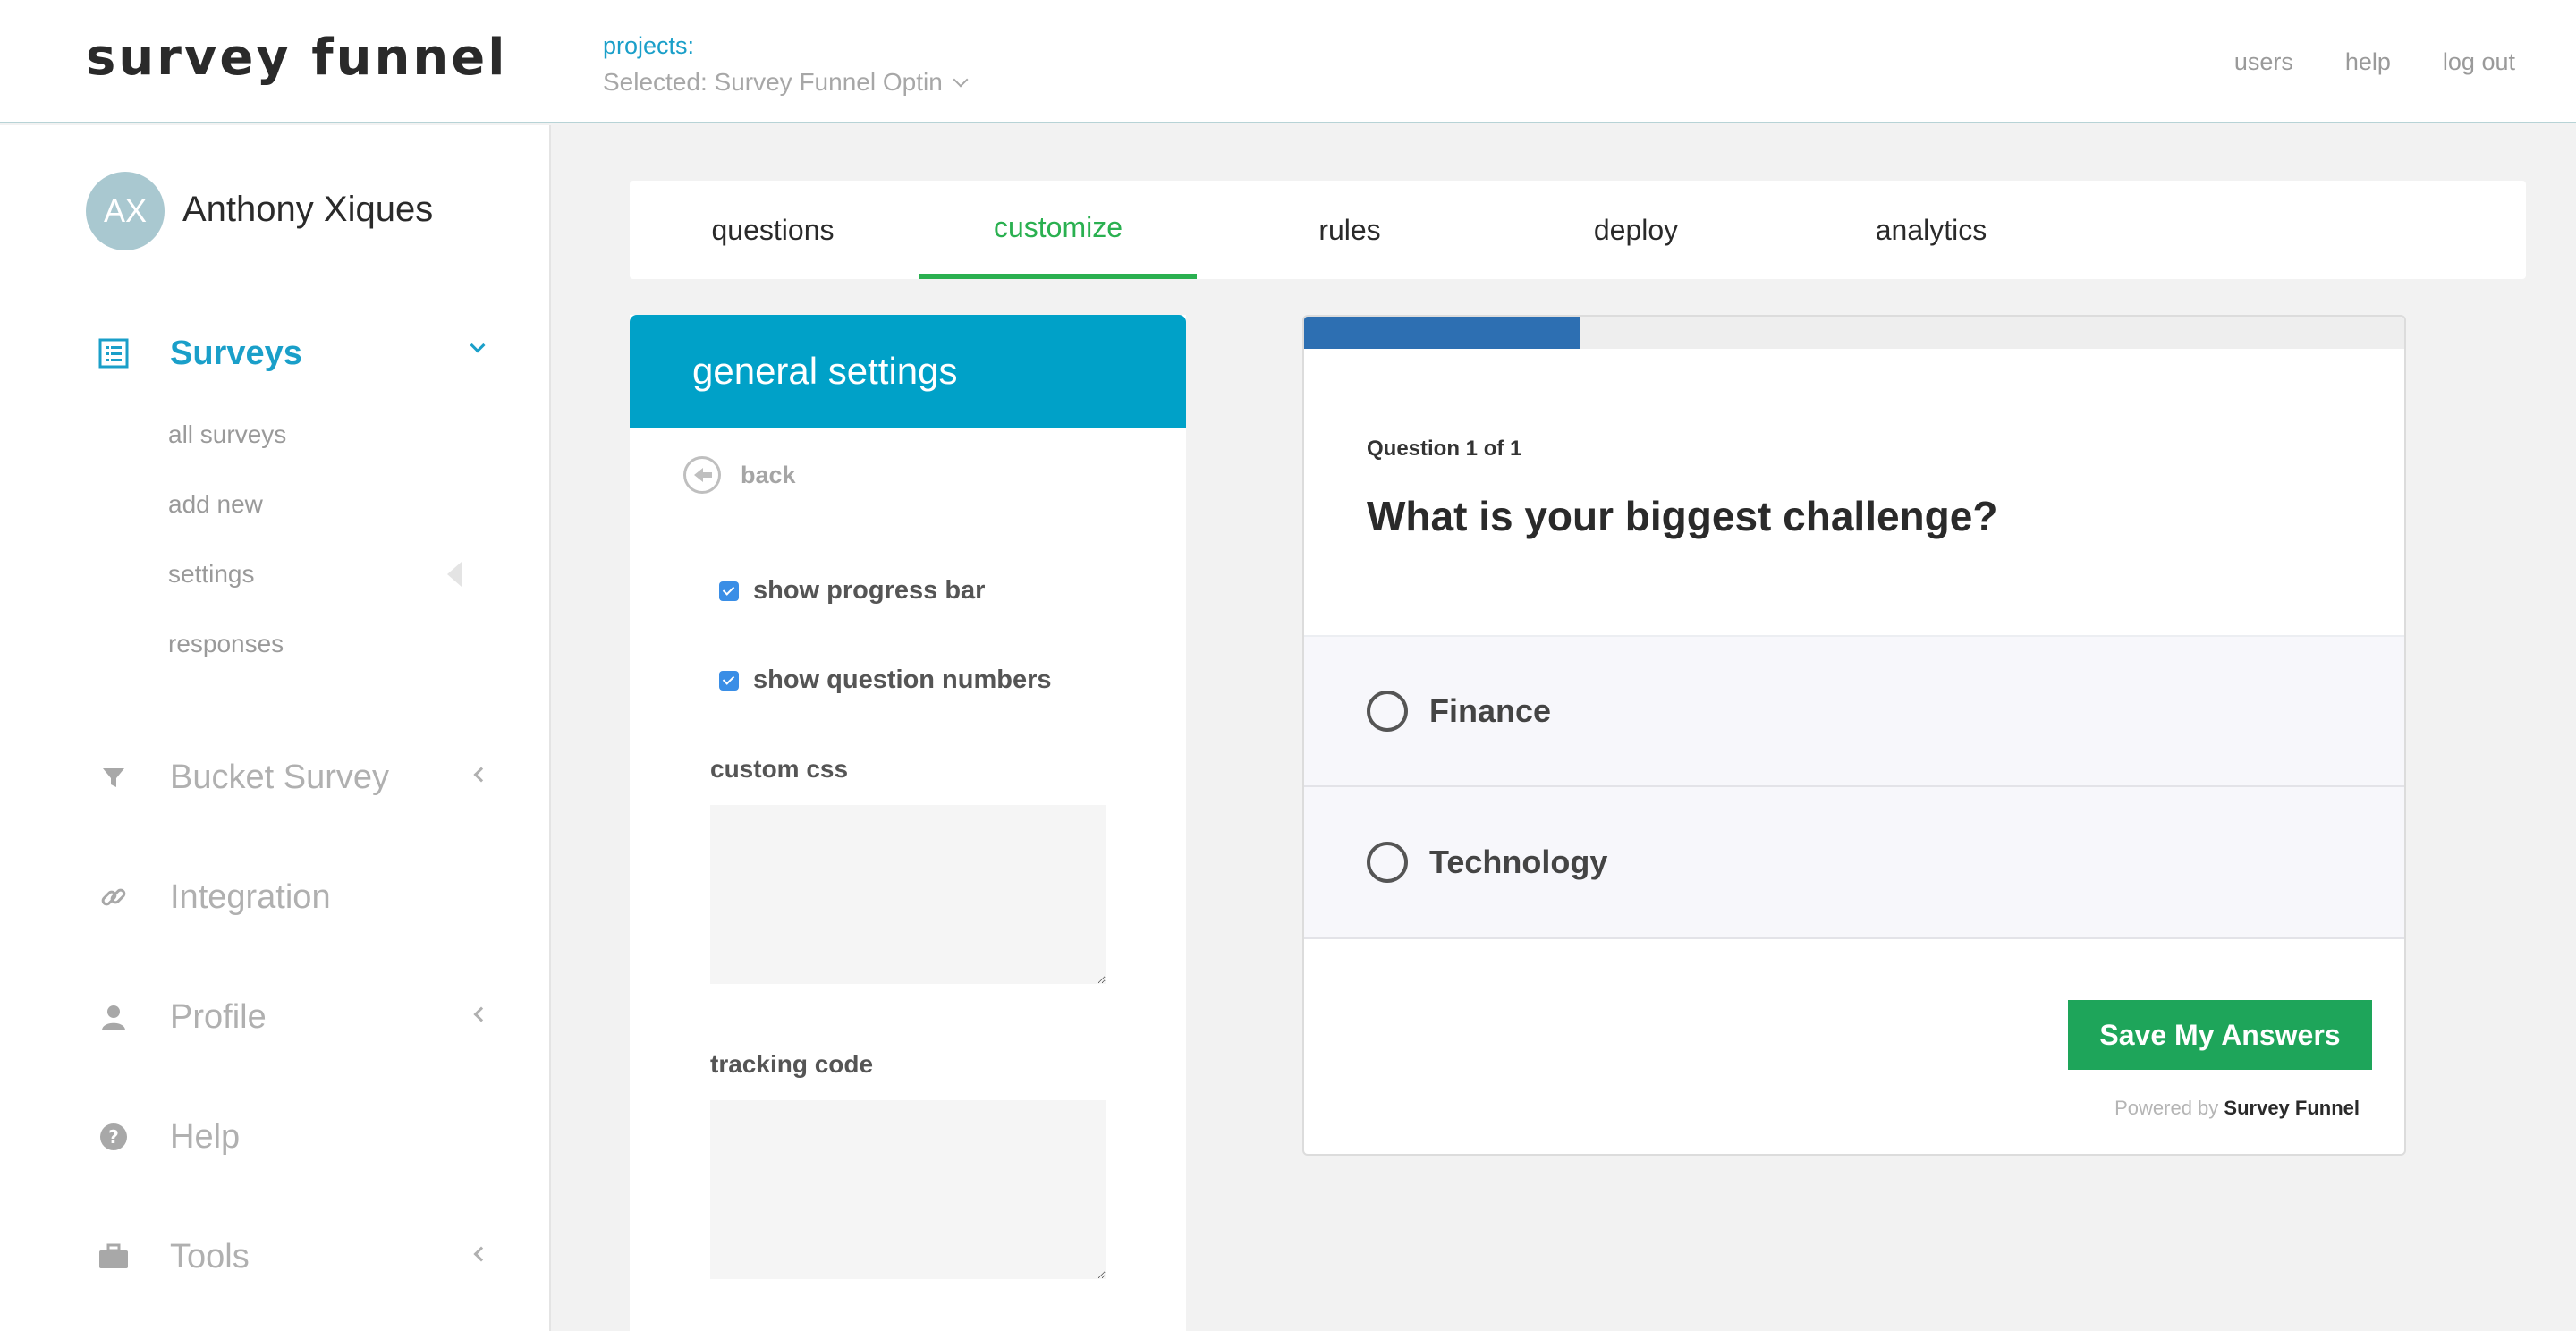  What do you see at coordinates (113, 898) in the screenshot?
I see `link-icon` at bounding box center [113, 898].